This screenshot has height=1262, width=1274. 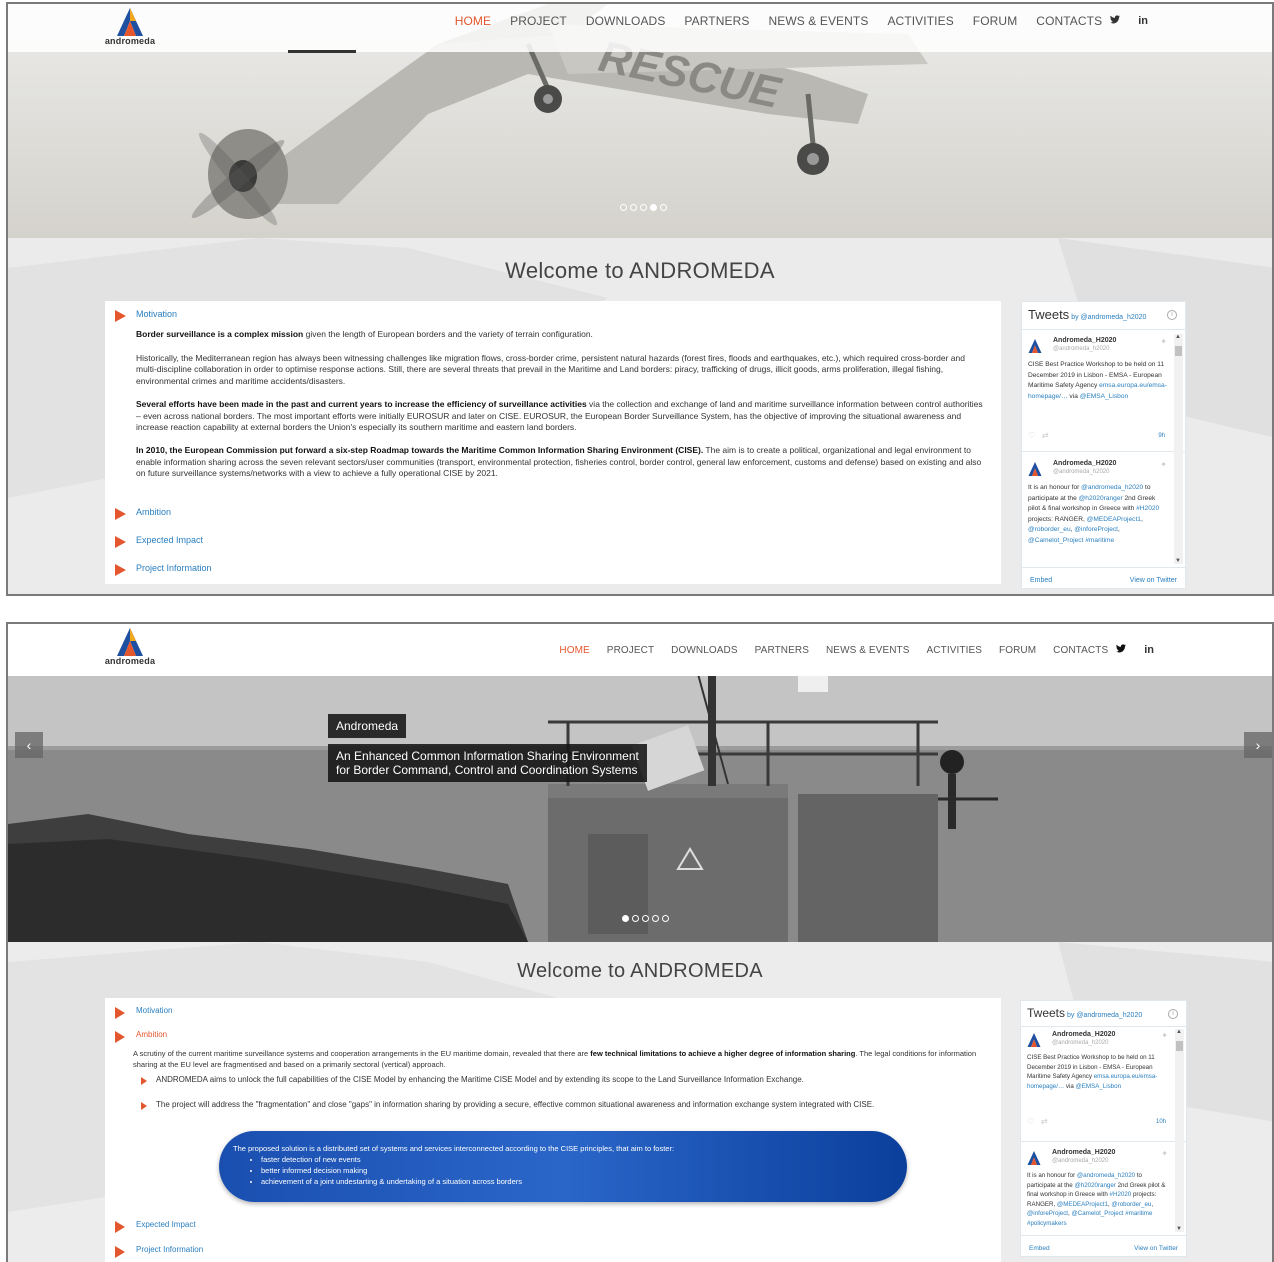 I want to click on carousel-next-button: ›, so click(x=1258, y=745).